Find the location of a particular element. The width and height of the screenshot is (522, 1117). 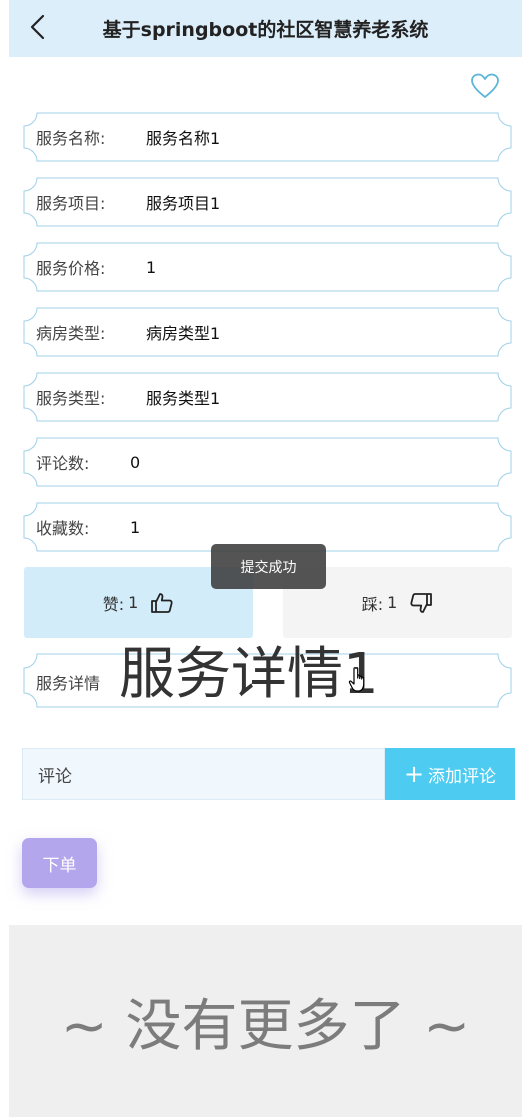

comment-count-value: 0 is located at coordinates (135, 462).